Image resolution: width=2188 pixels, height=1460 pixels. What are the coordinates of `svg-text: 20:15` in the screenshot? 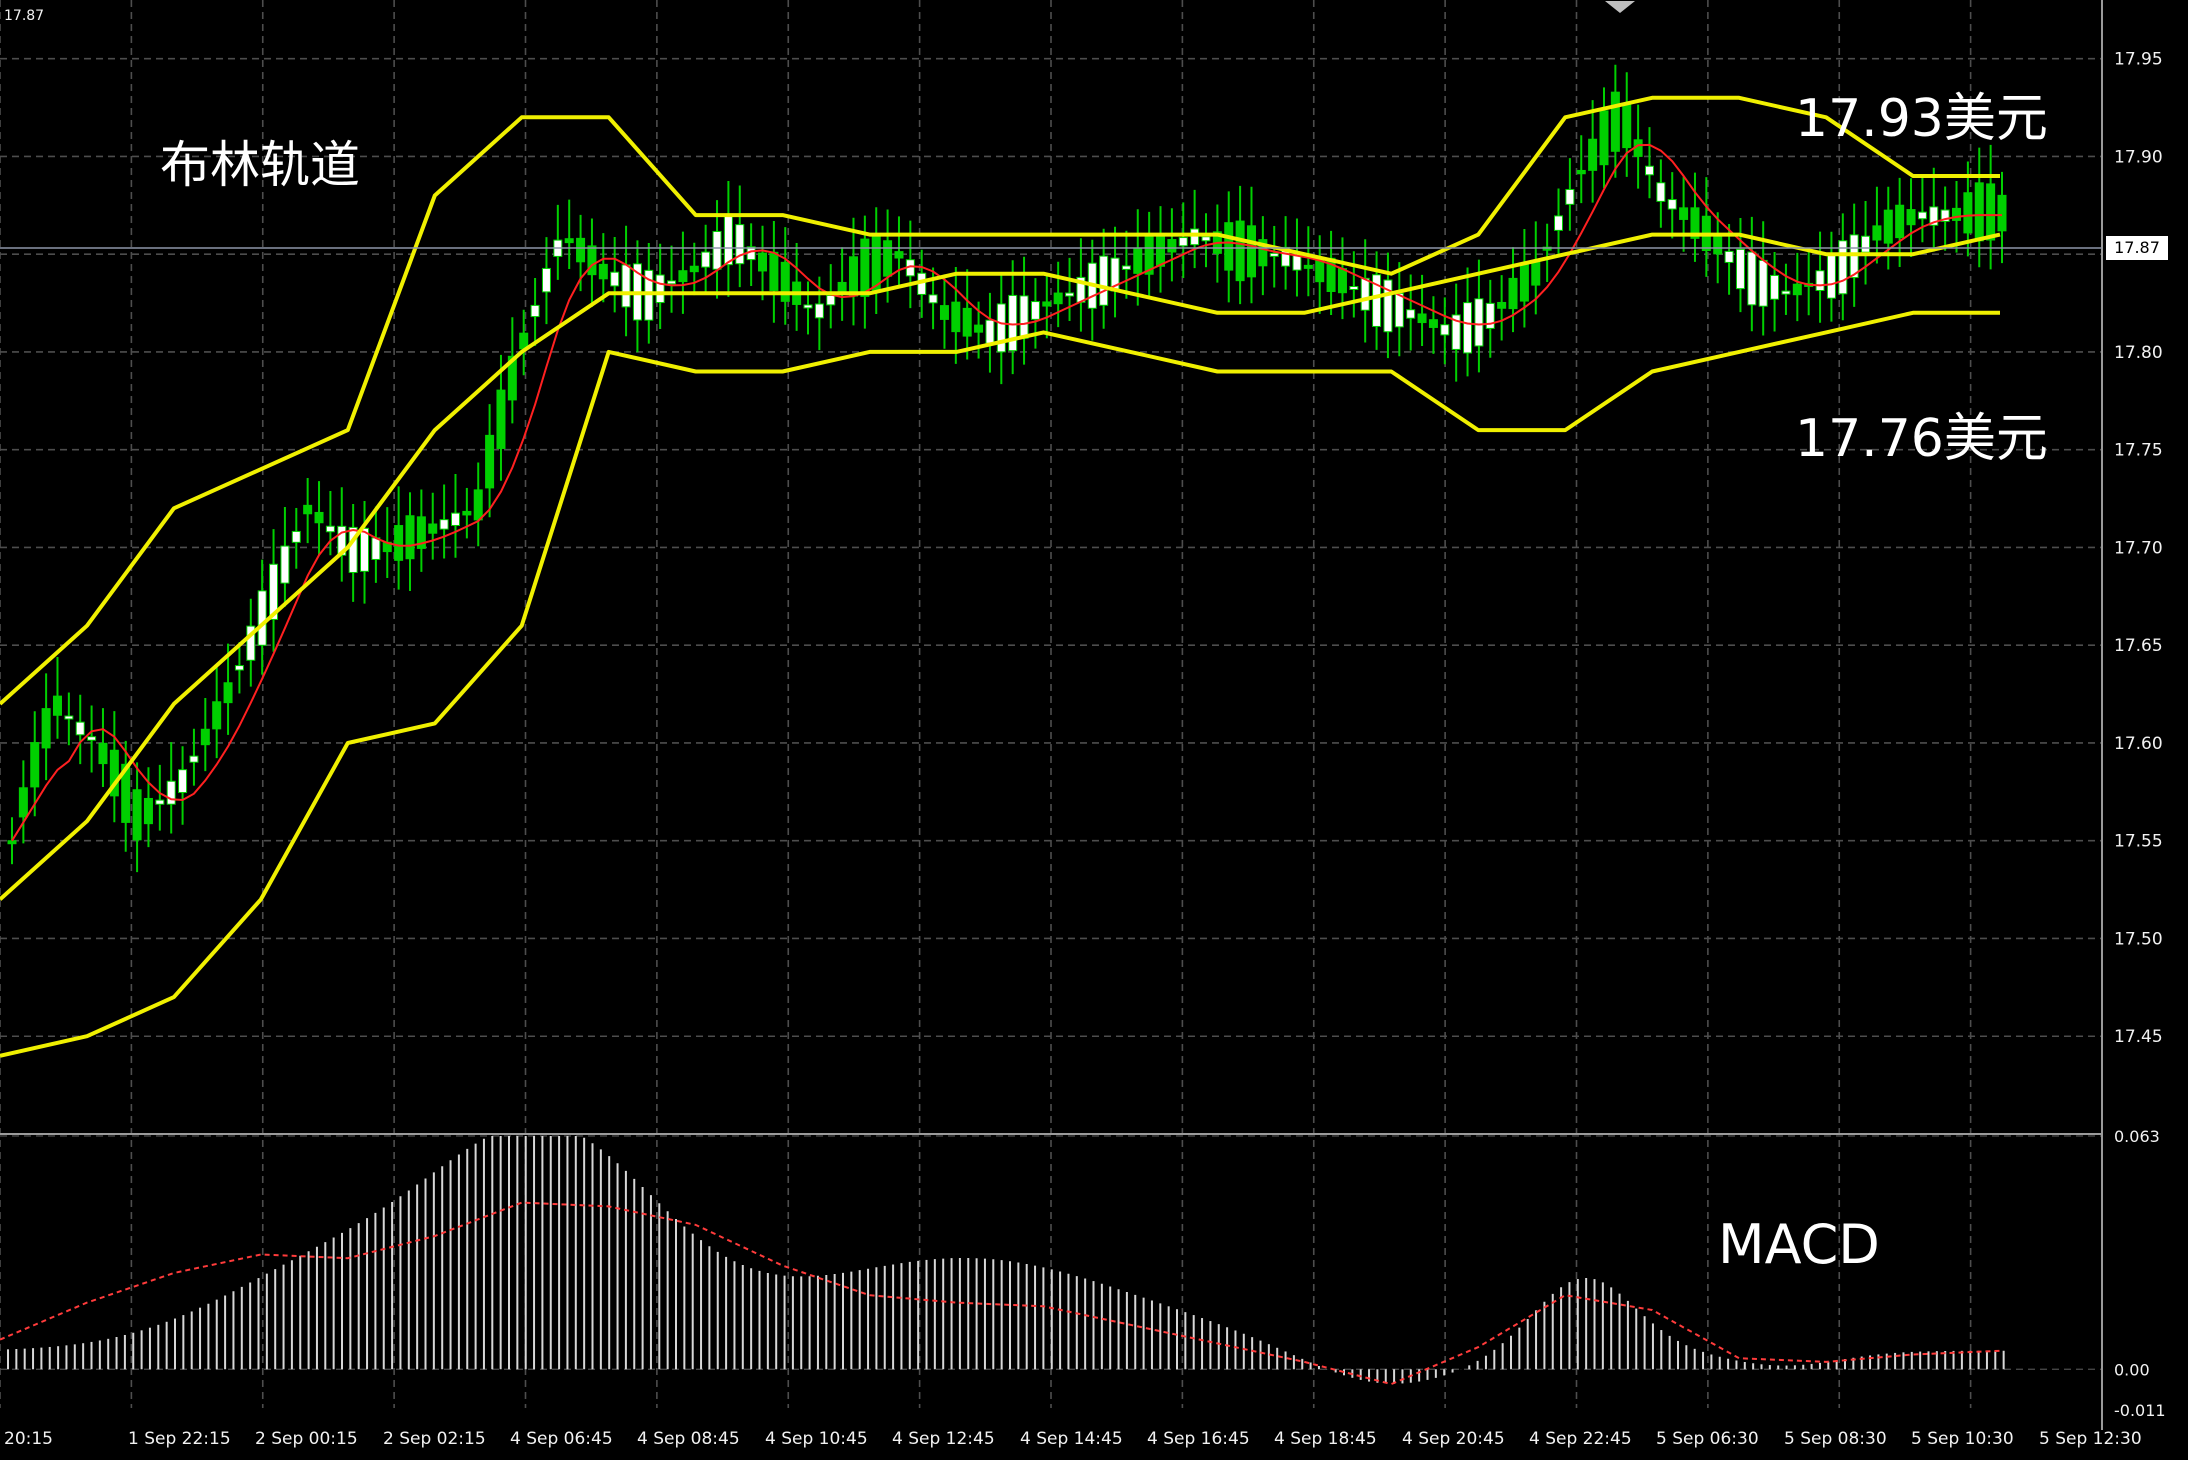 It's located at (28, 1439).